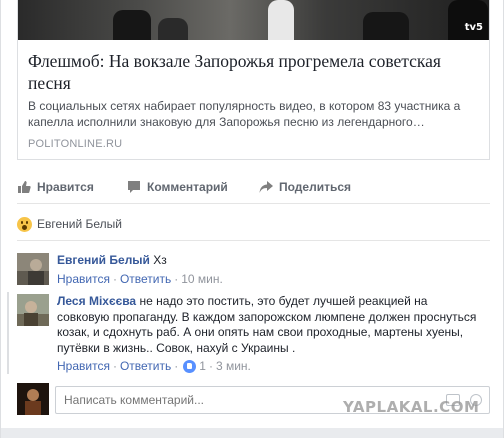  I want to click on comment-time: 3 мин., so click(233, 367).